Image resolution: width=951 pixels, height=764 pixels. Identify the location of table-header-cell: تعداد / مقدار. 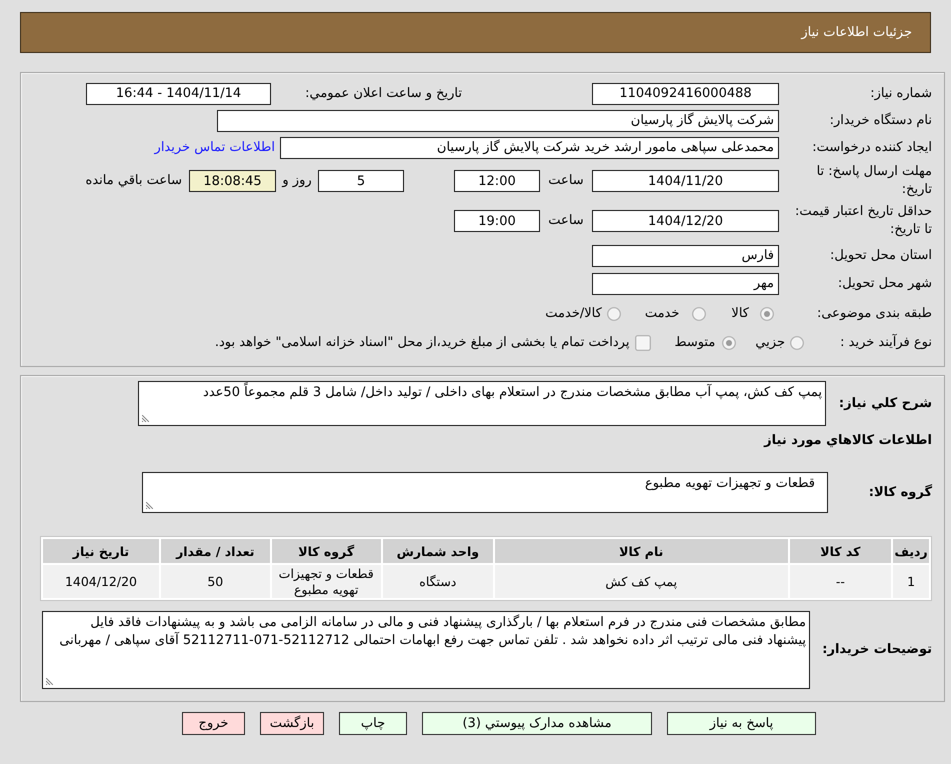
(215, 551).